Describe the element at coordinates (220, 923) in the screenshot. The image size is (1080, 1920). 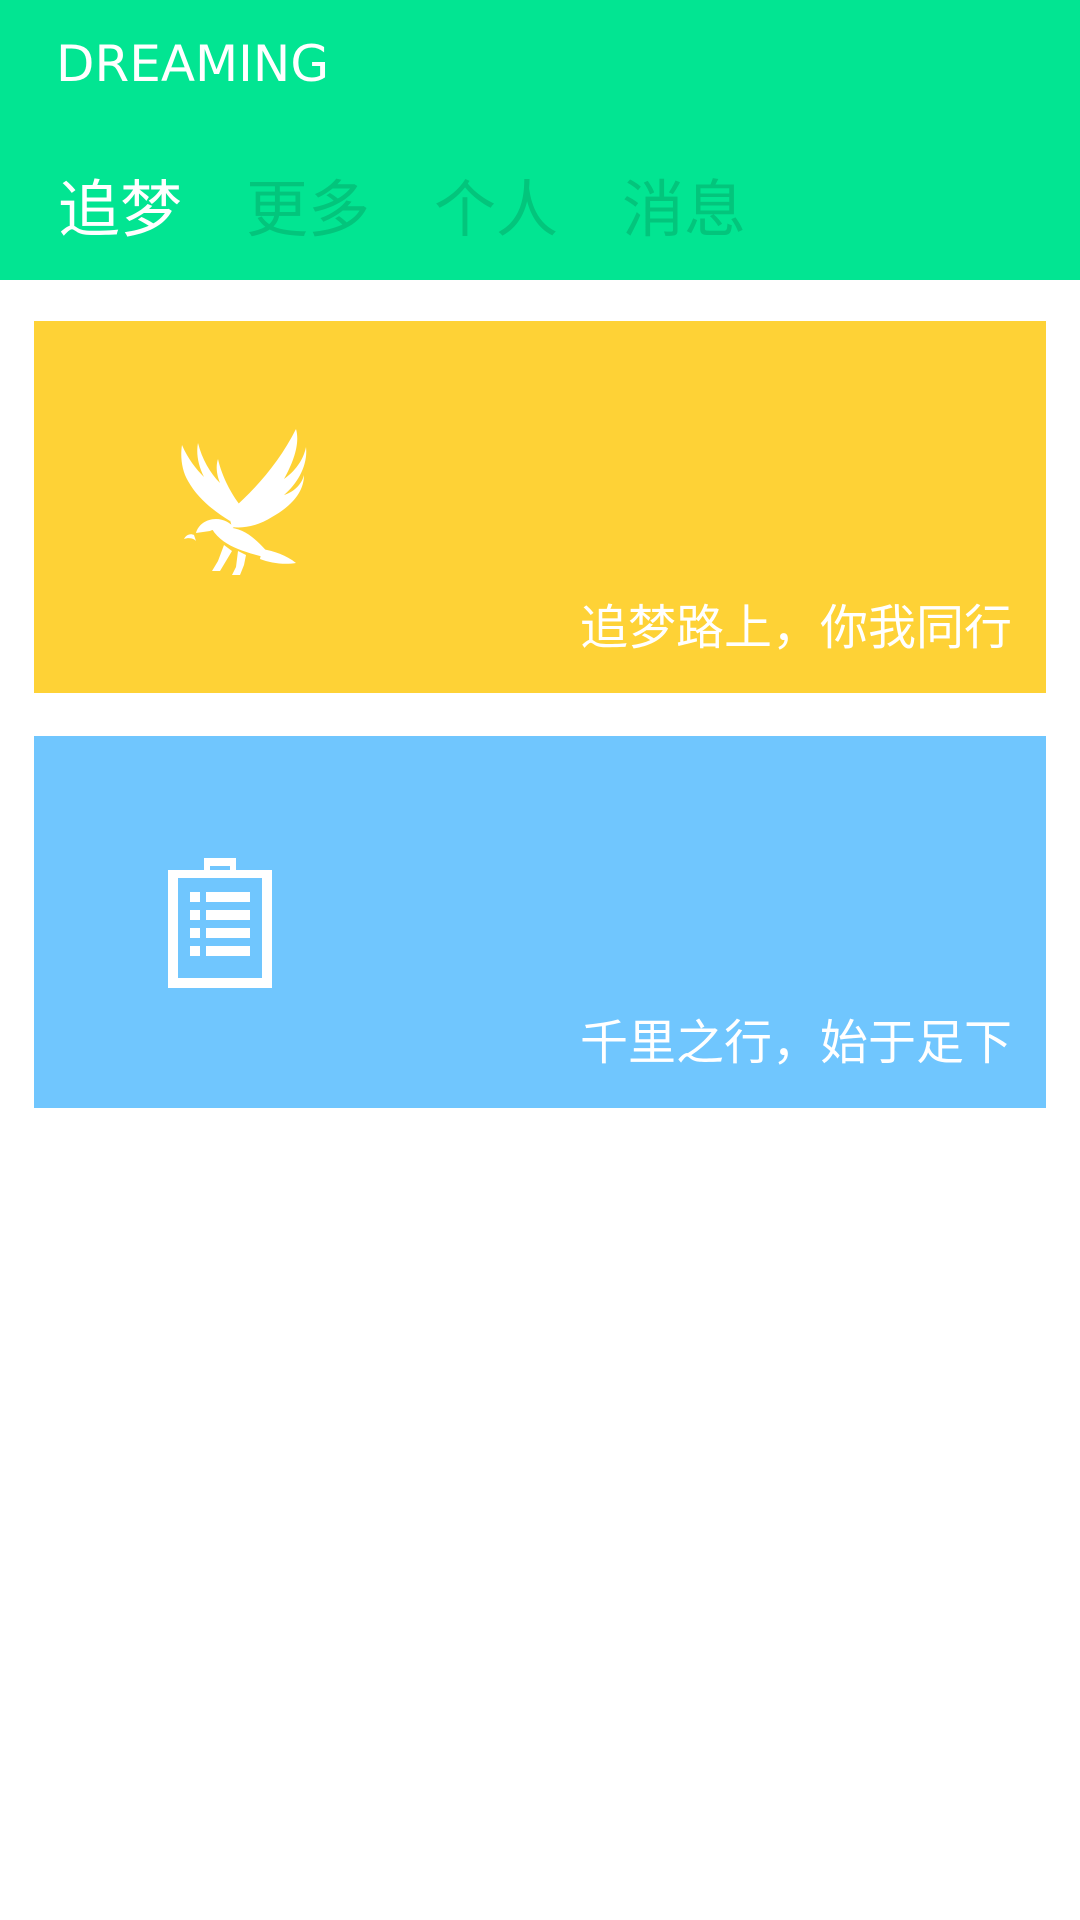
I see `clipboard-icon` at that location.